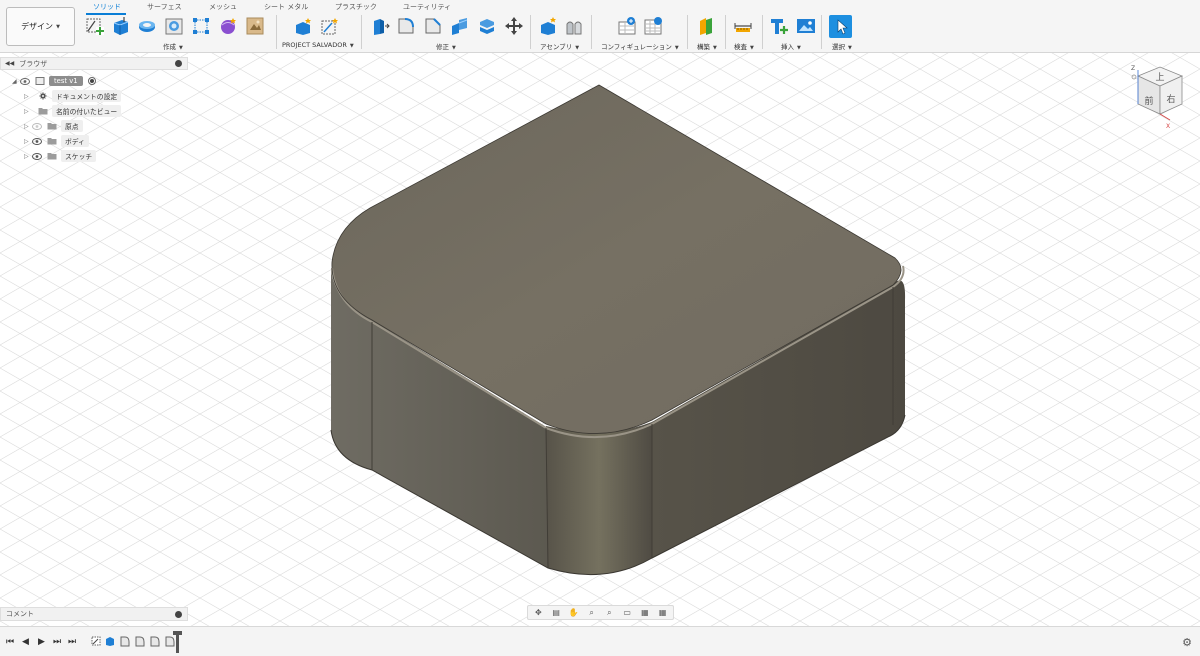 This screenshot has height=656, width=1200. Describe the element at coordinates (1133, 68) in the screenshot. I see `z-axis-label: Z` at that location.